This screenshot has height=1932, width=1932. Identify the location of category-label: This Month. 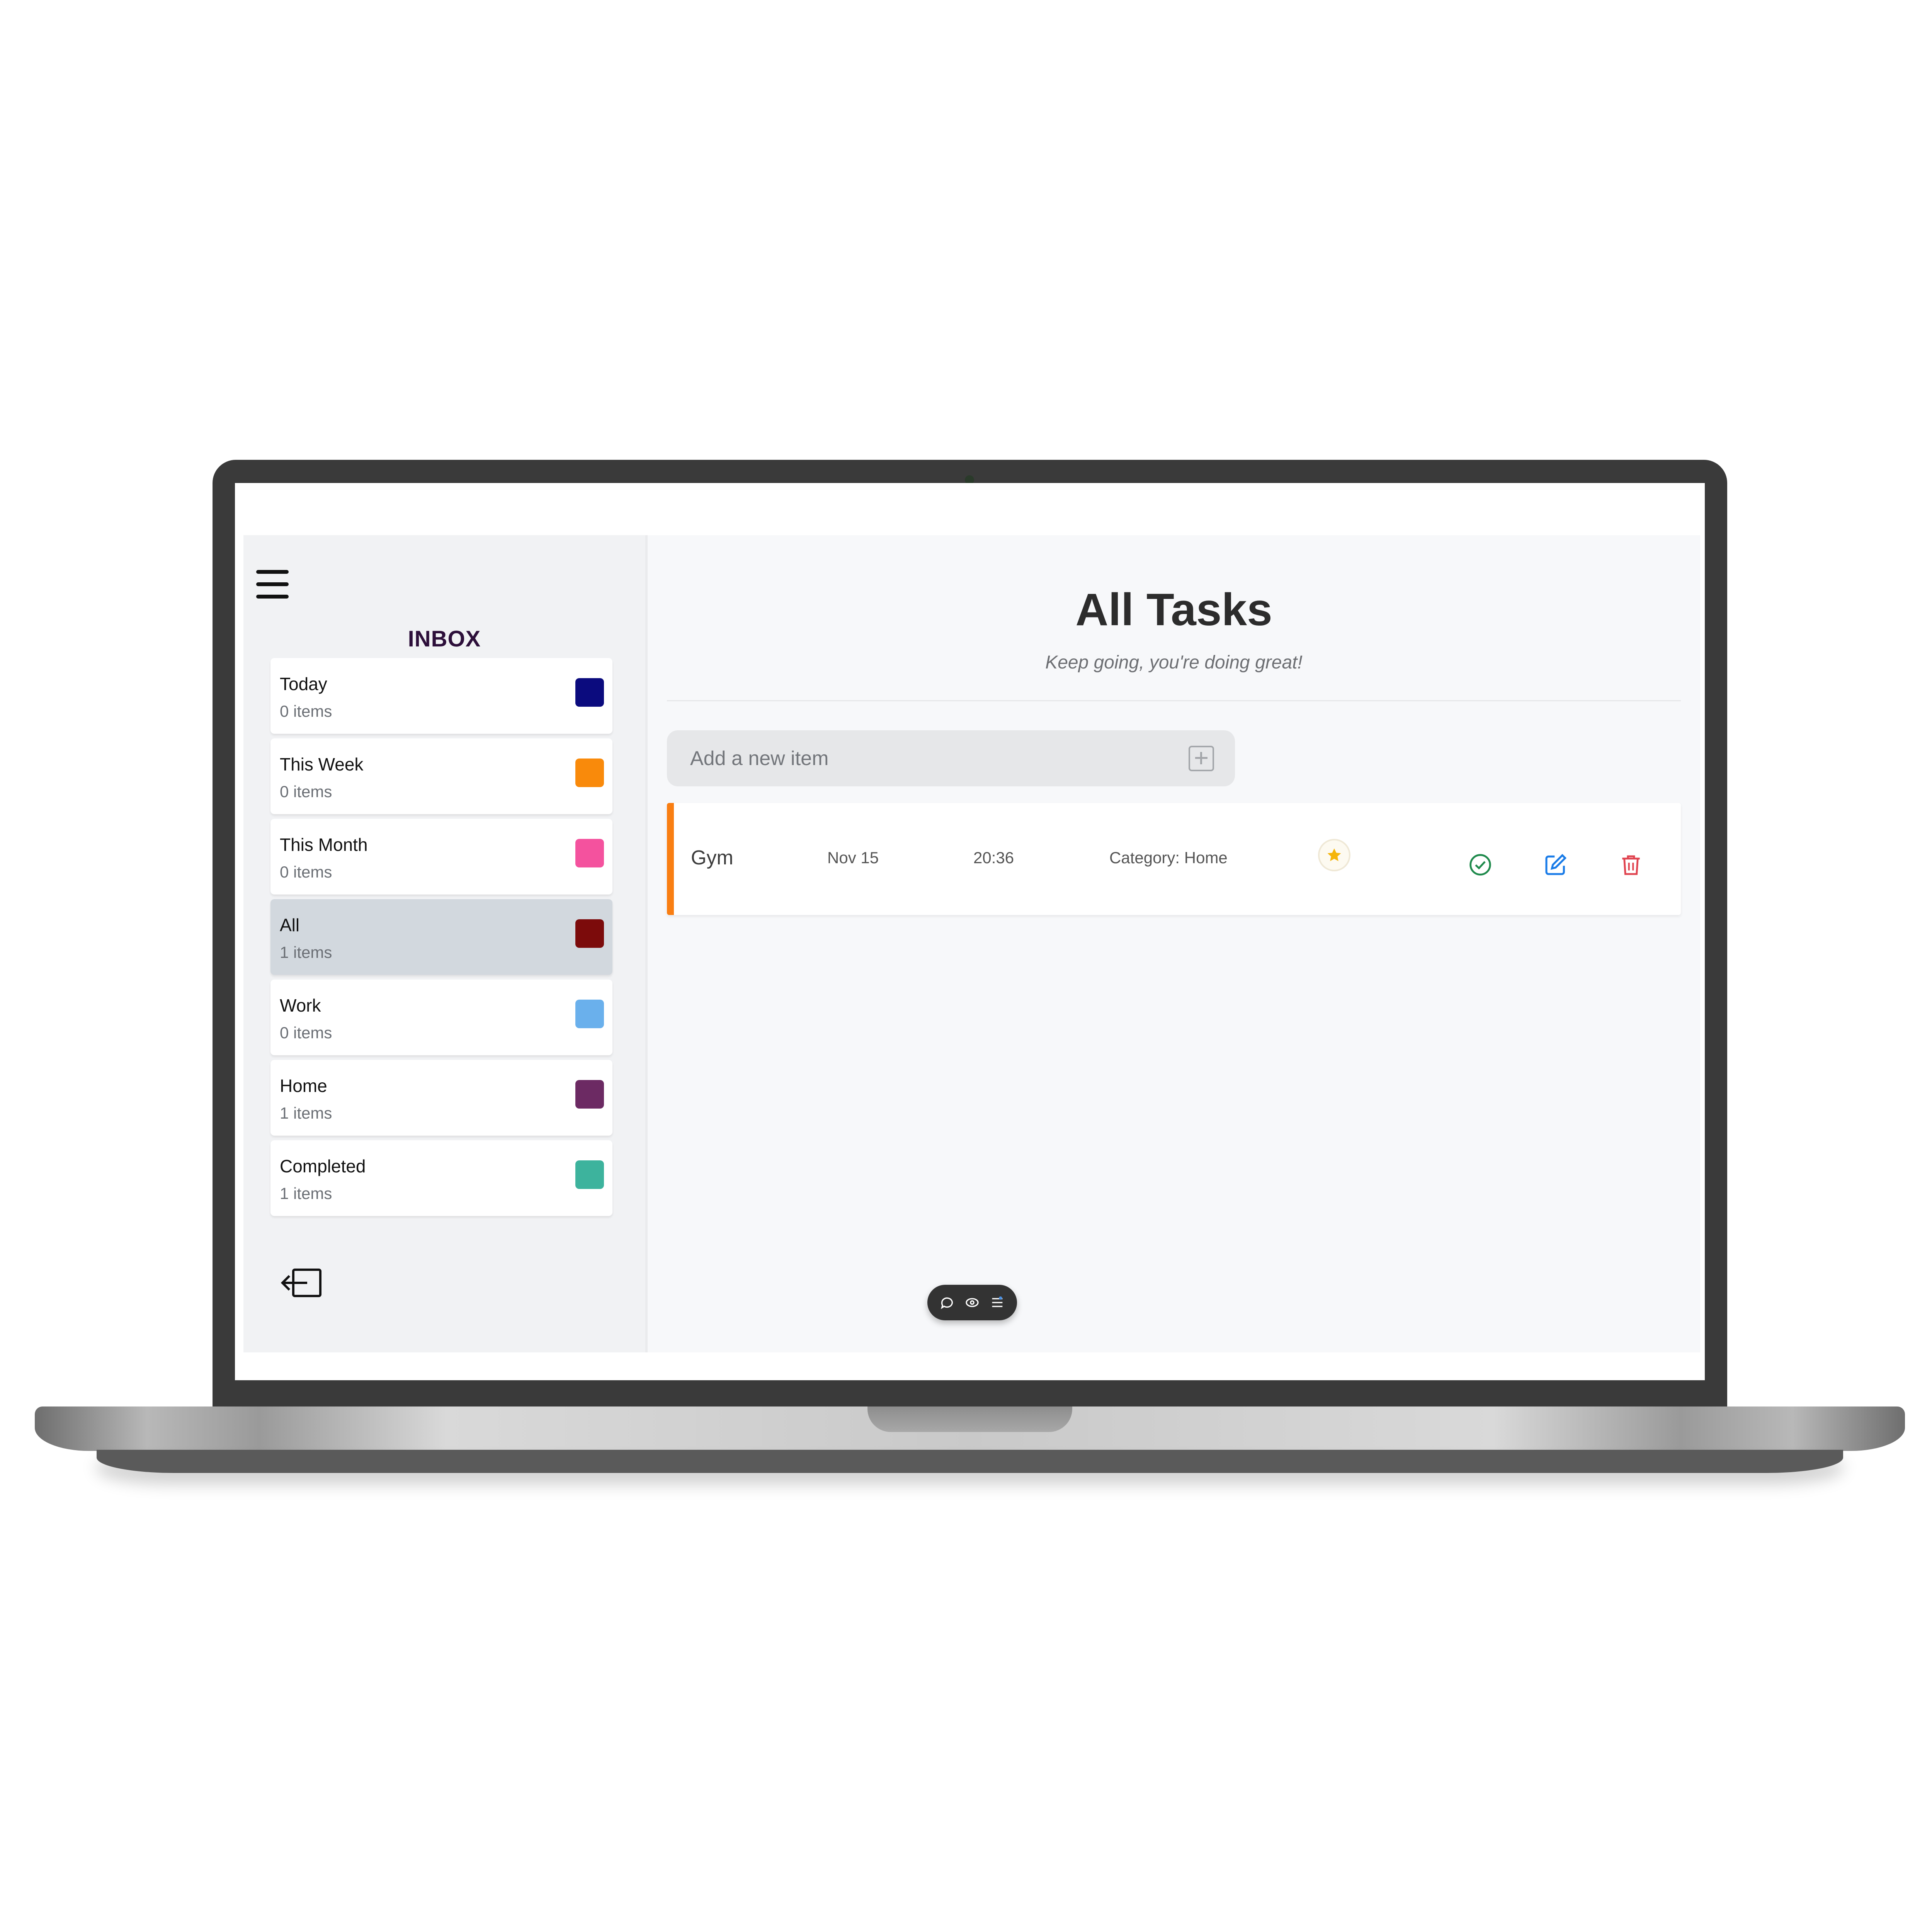
(324, 845).